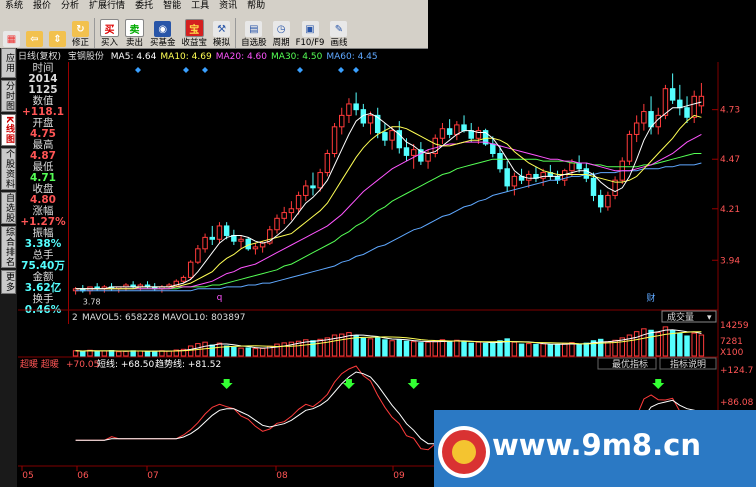 This screenshot has height=487, width=756. What do you see at coordinates (83, 476) in the screenshot?
I see `x-axis-label: 06` at bounding box center [83, 476].